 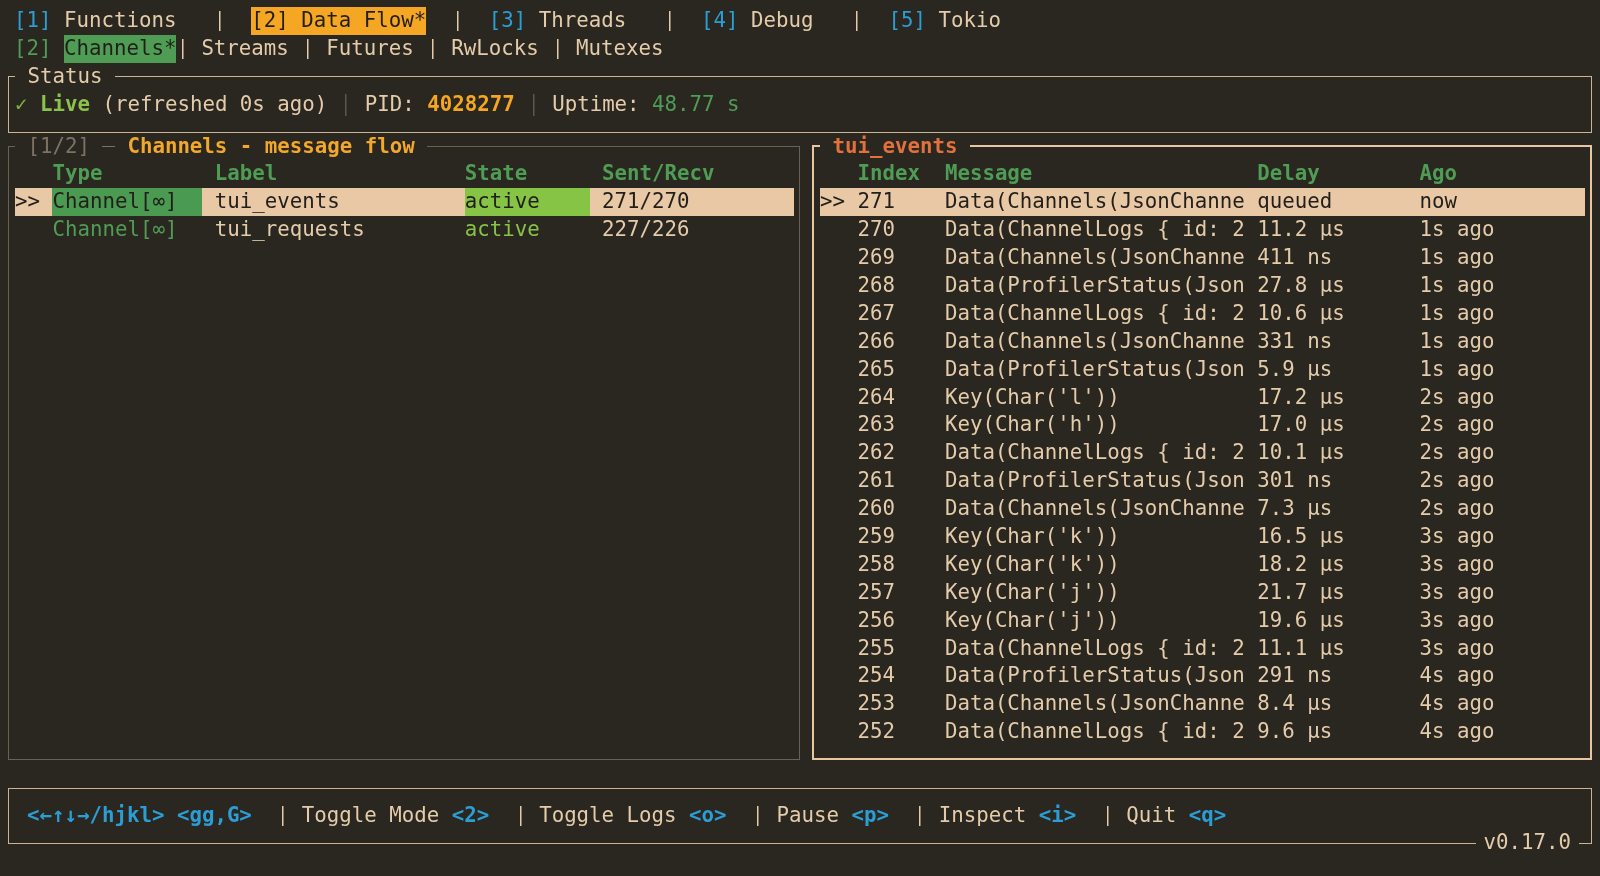 What do you see at coordinates (1202, 704) in the screenshot?
I see `table-row: 253 Data(Channels(JsonChanne 8.4 µs 4s ago` at bounding box center [1202, 704].